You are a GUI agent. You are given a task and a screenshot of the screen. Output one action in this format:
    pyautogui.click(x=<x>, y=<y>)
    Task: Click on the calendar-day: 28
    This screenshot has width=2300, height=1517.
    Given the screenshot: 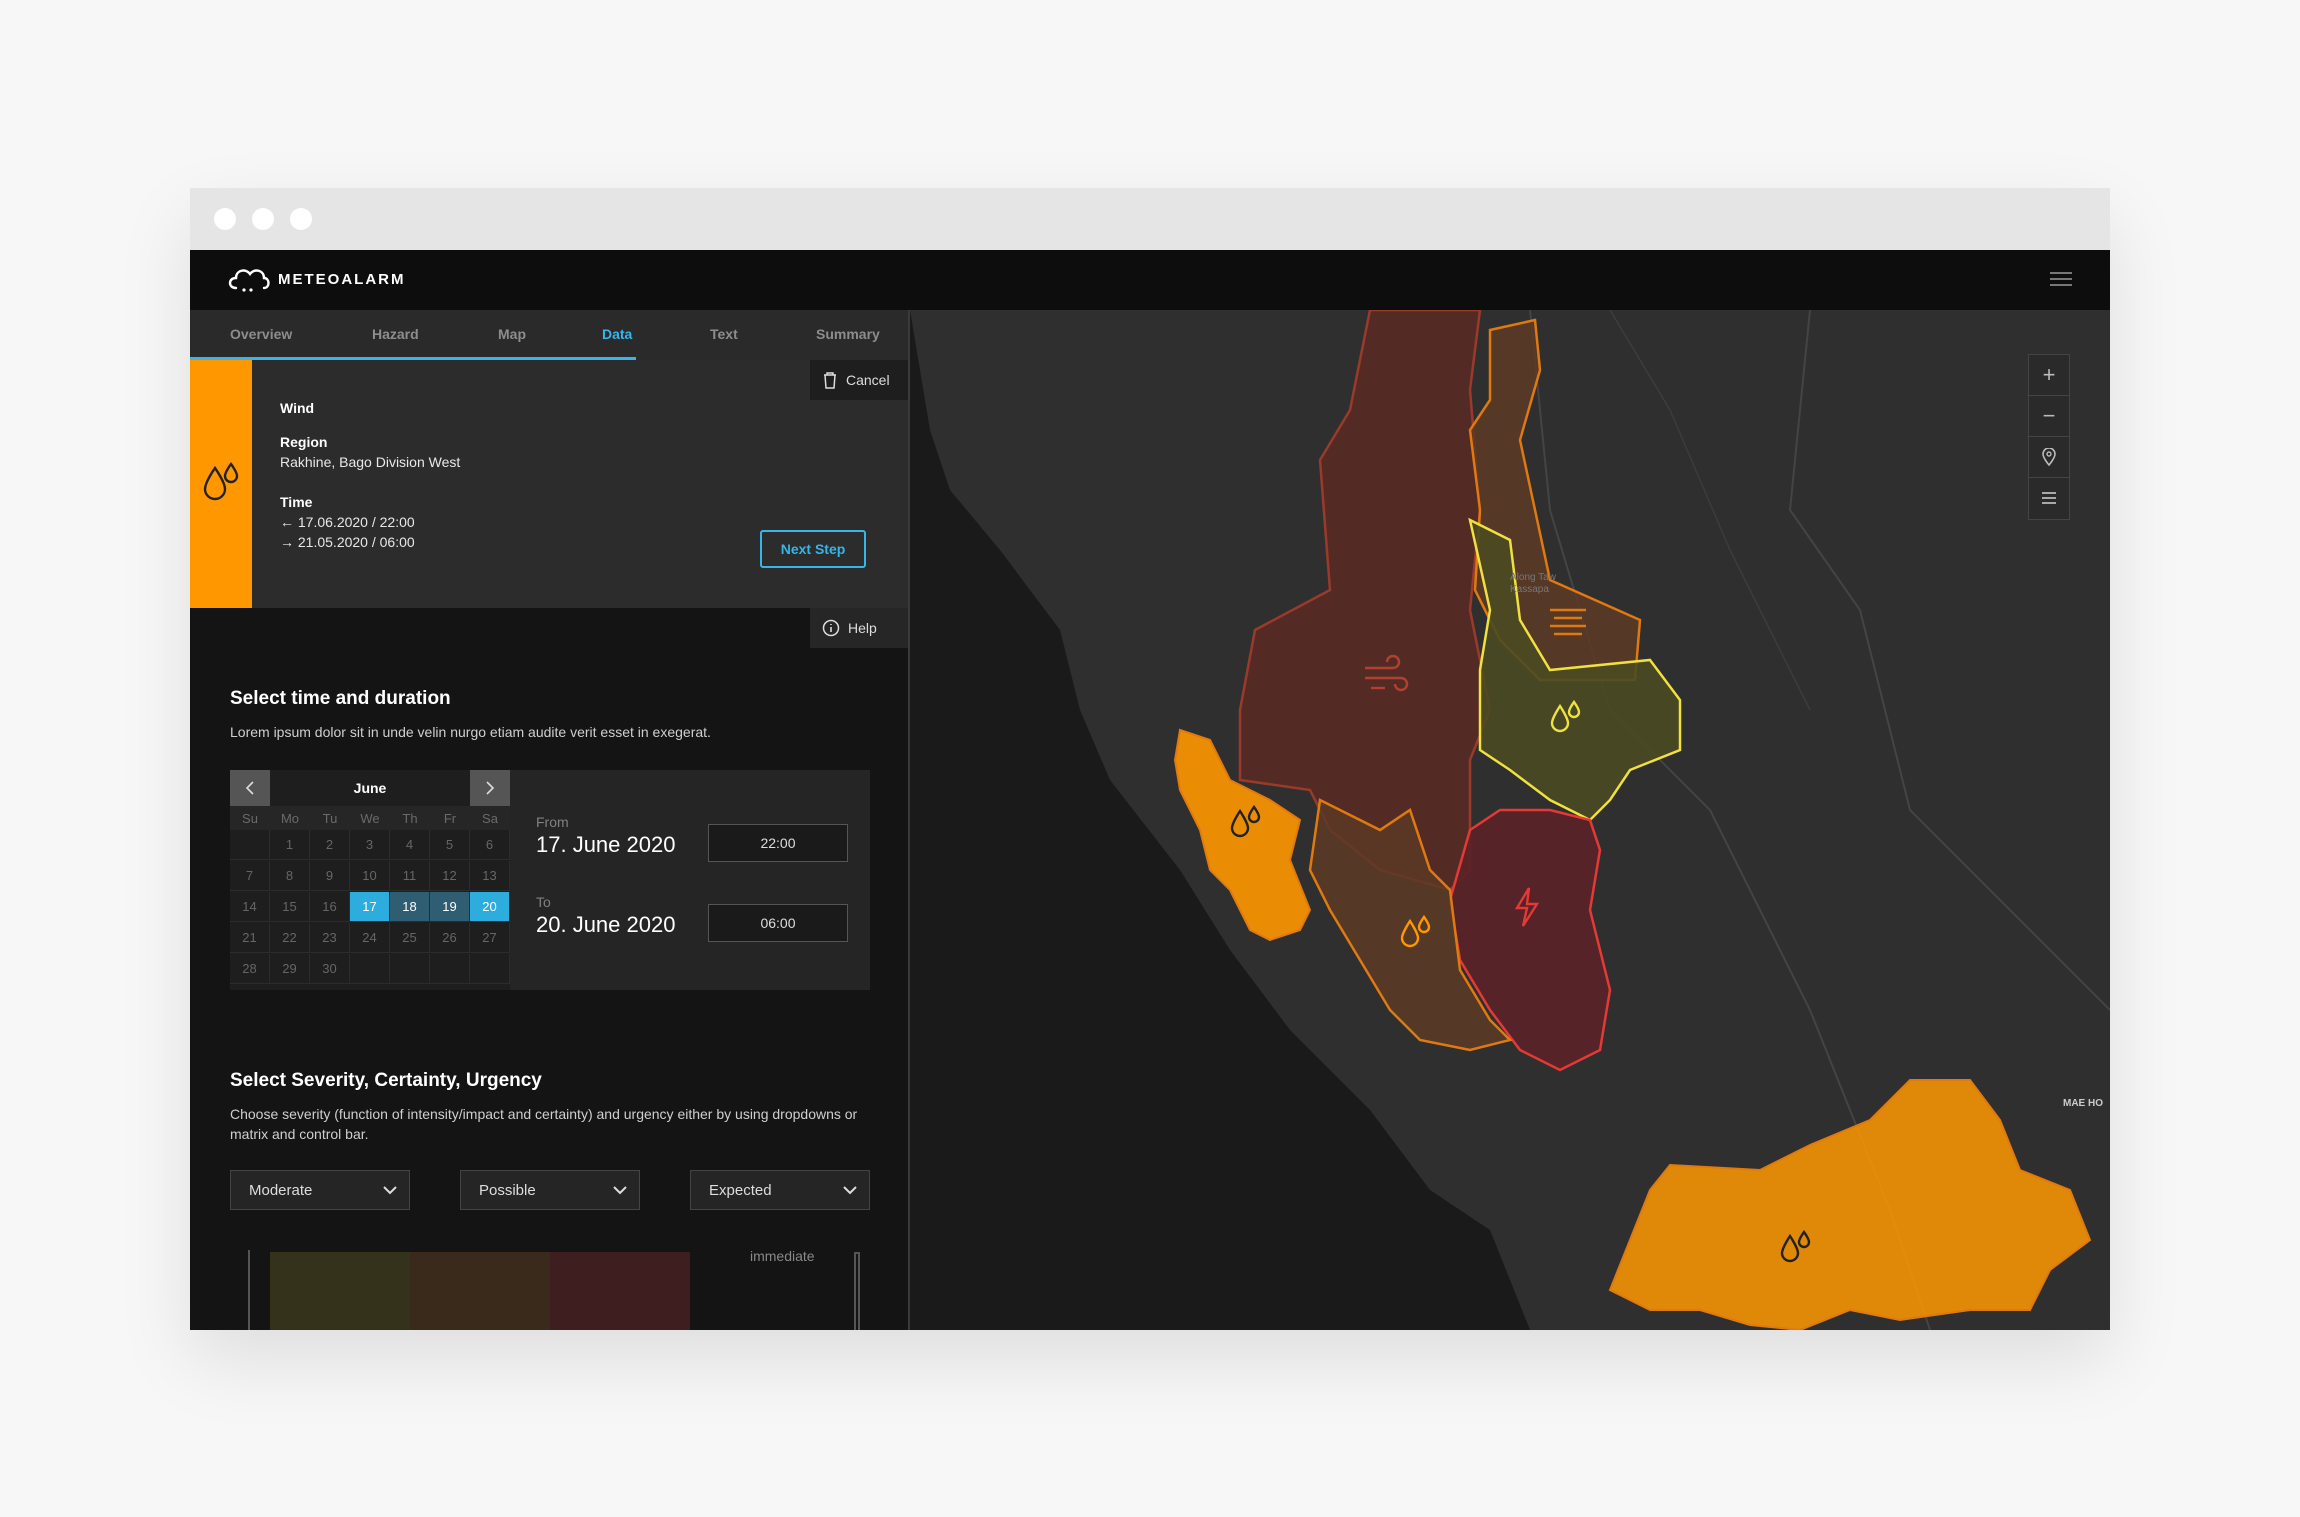 What is the action you would take?
    pyautogui.click(x=250, y=969)
    